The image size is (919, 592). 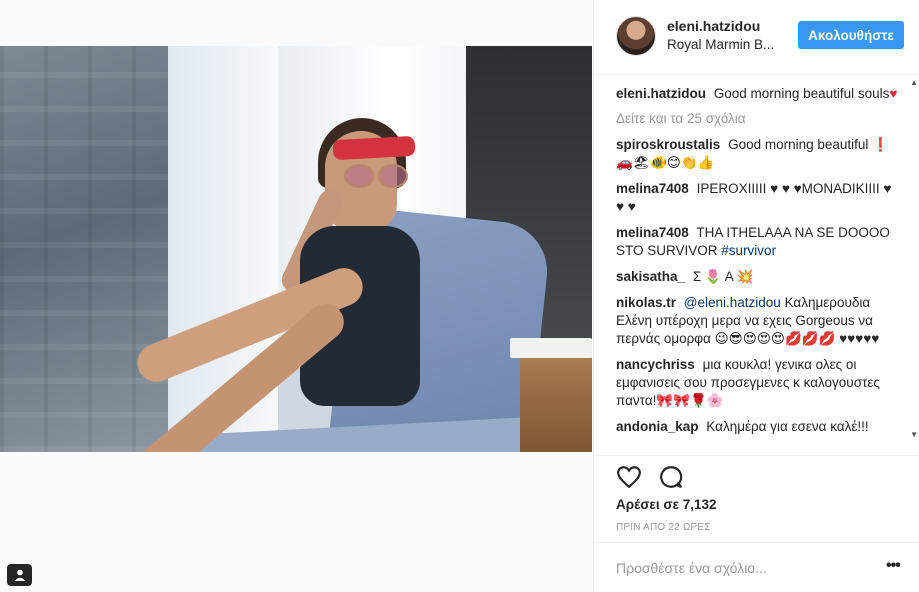 I want to click on mention-link: @eleni.hatzidou, so click(x=732, y=302).